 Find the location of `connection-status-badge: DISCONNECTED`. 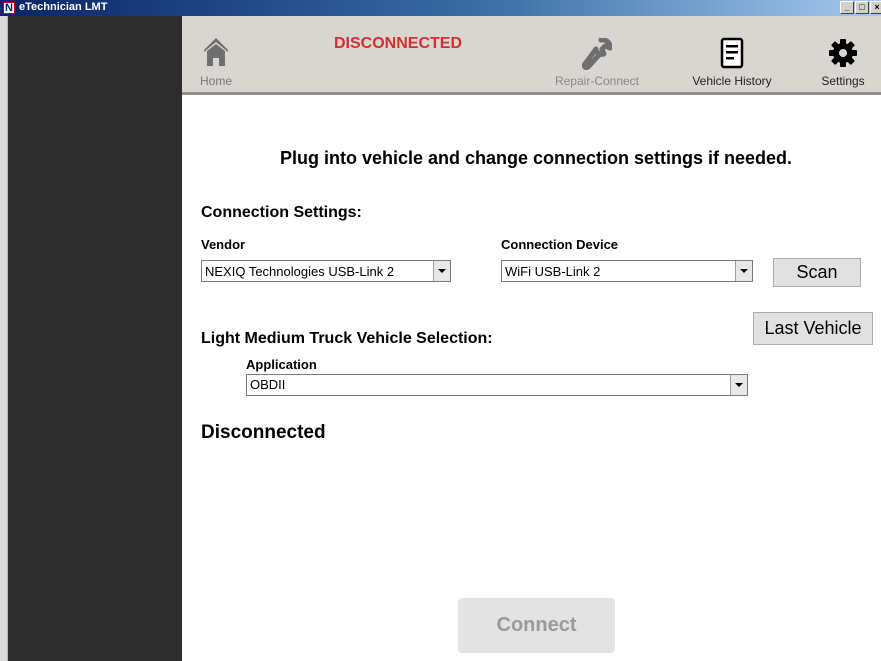

connection-status-badge: DISCONNECTED is located at coordinates (398, 43).